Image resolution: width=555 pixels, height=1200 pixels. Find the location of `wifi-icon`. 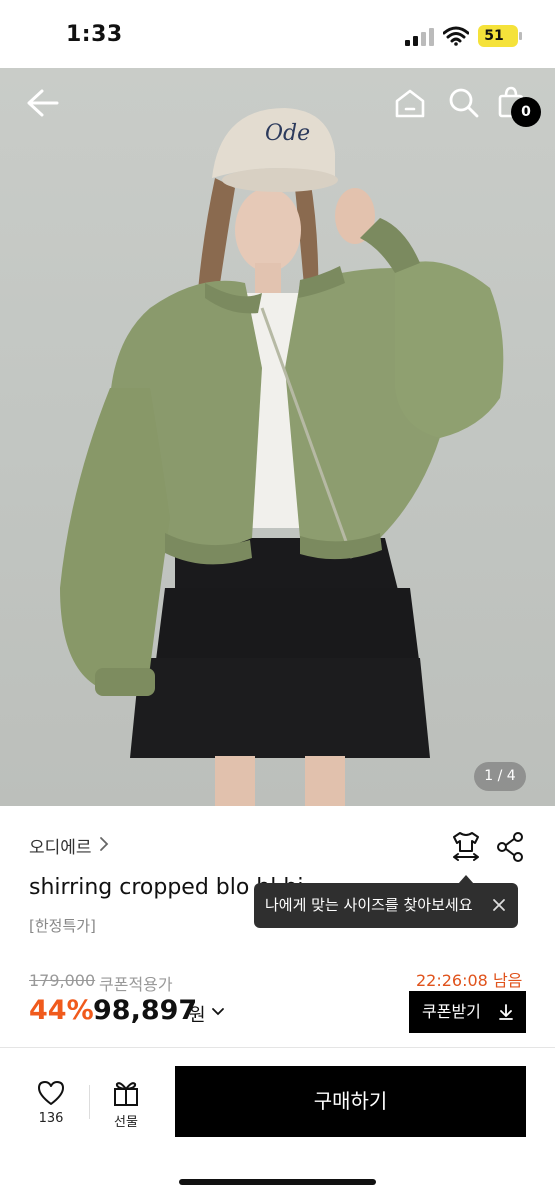

wifi-icon is located at coordinates (456, 36).